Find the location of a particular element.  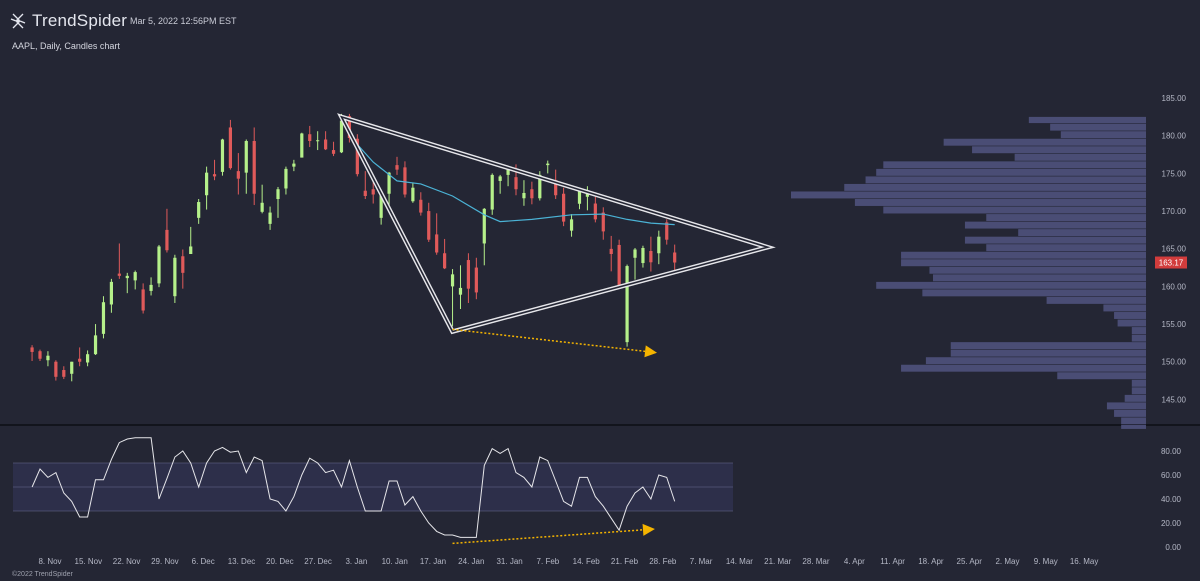

arrow-shaft is located at coordinates (548, 537).